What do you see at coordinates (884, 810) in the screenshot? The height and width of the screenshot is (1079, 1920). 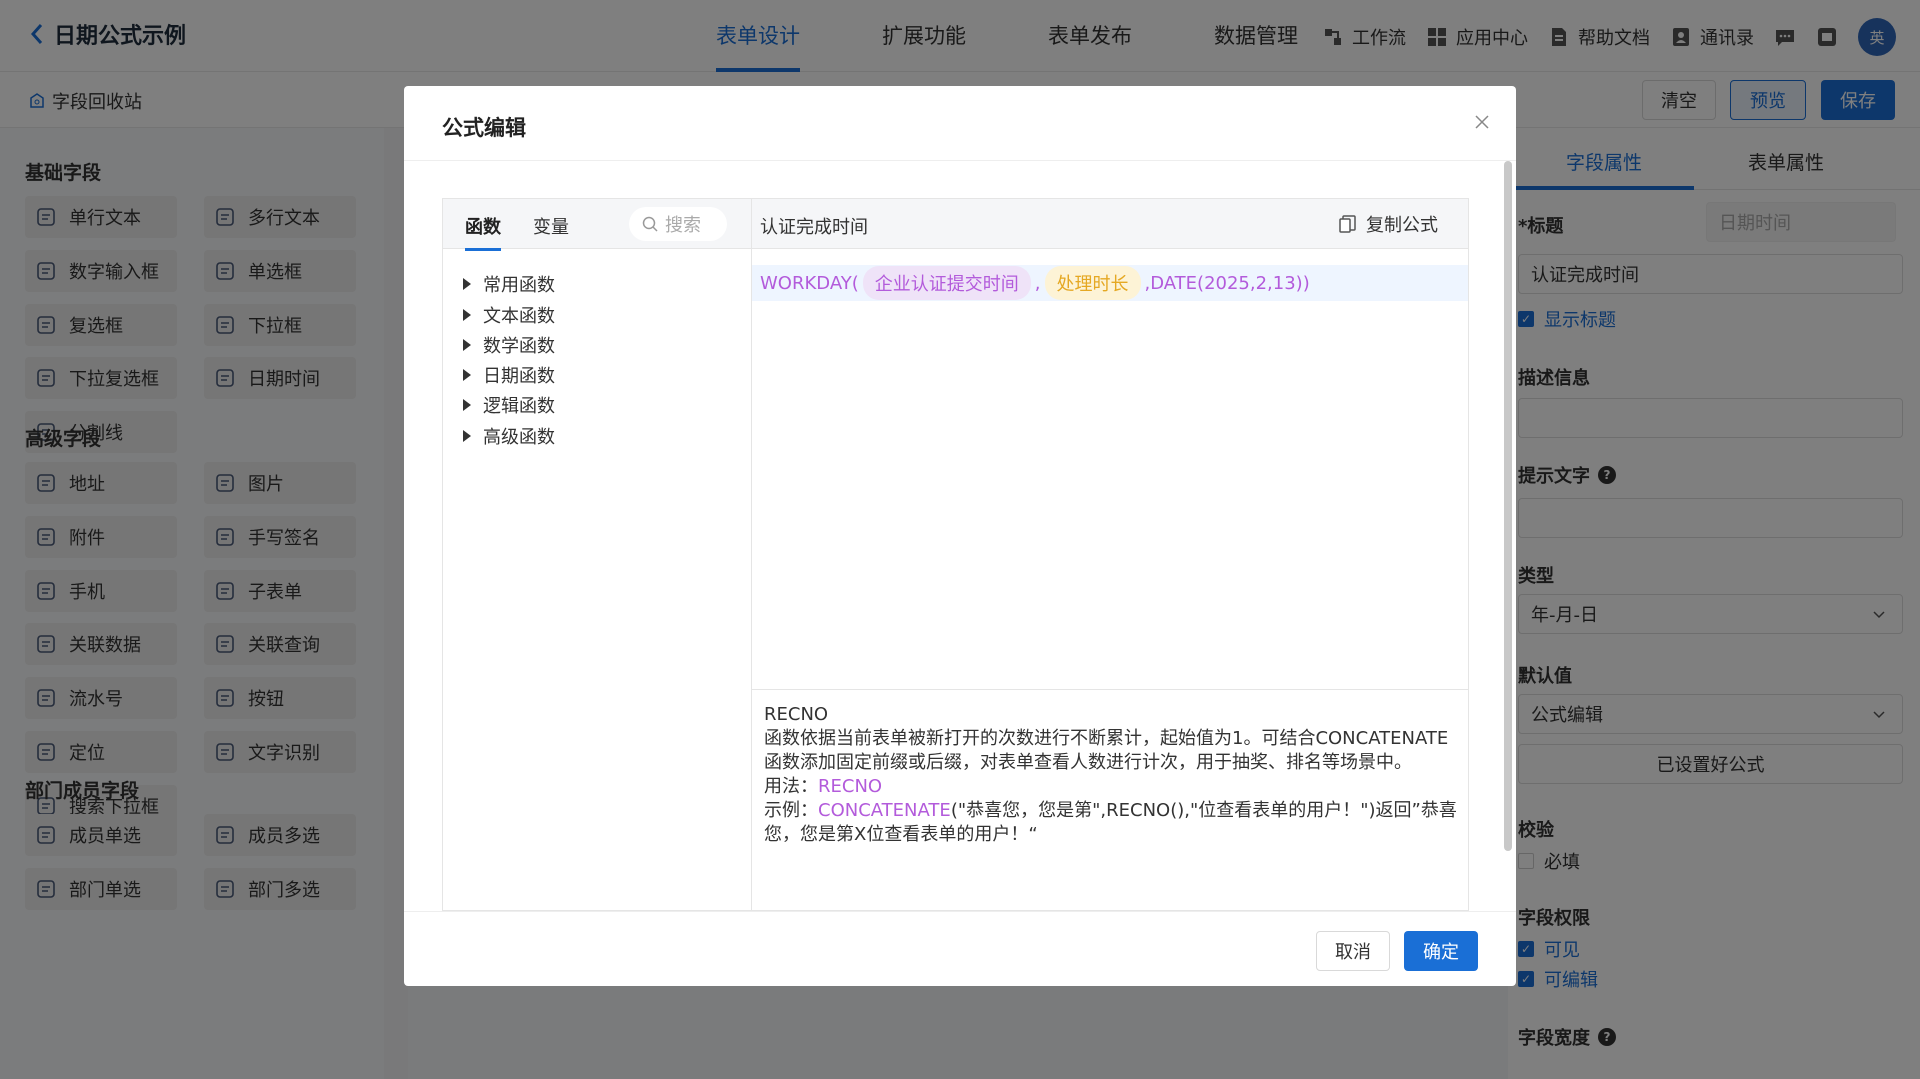 I see `example-function: CONCATENATE` at bounding box center [884, 810].